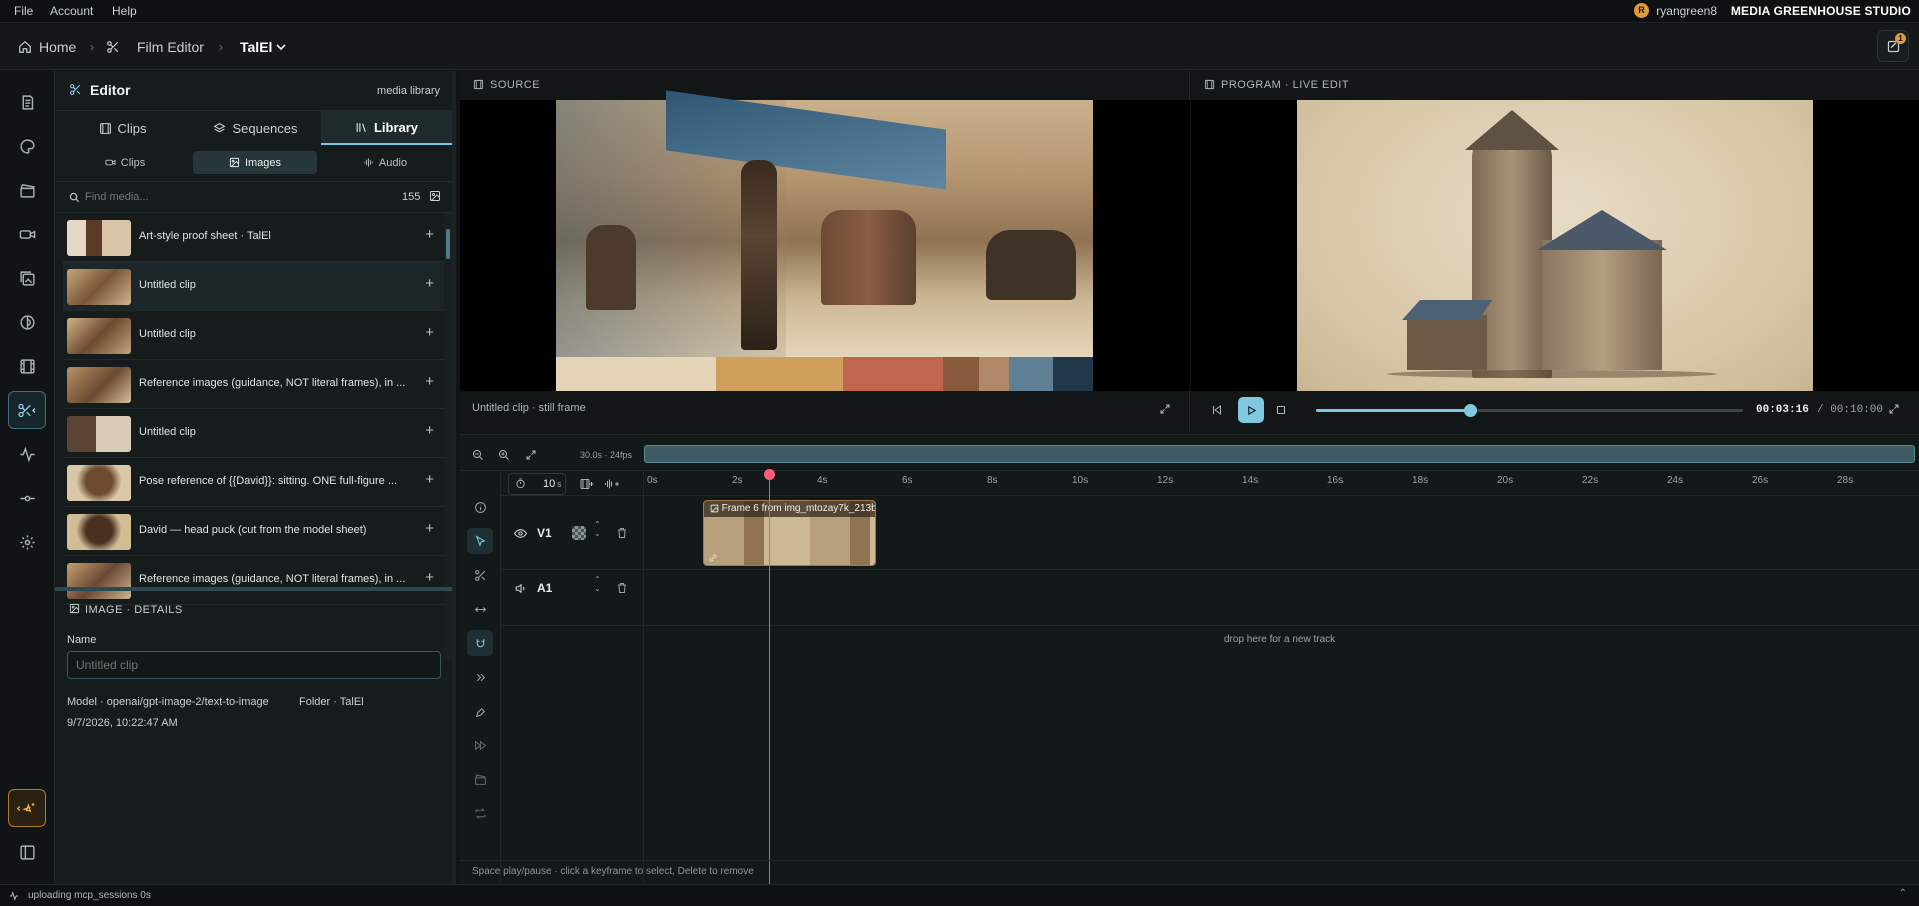  I want to click on playhead, so click(769, 682).